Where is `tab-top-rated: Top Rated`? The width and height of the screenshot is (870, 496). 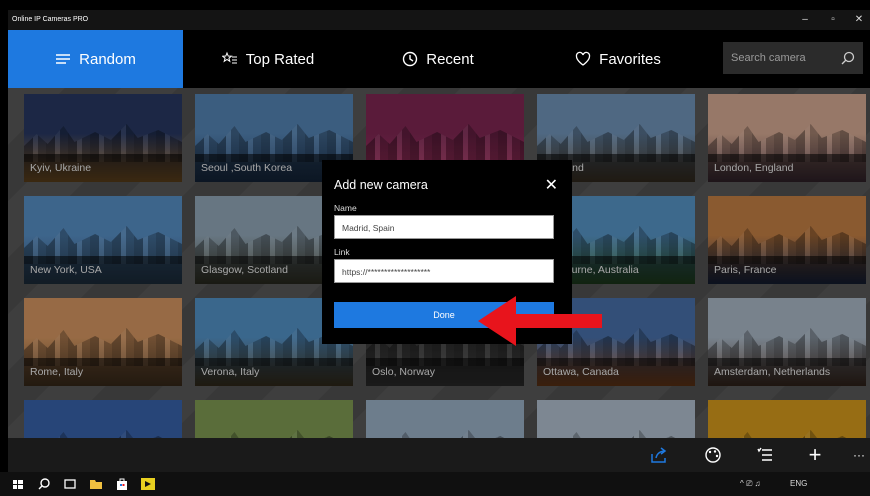
tab-top-rated: Top Rated is located at coordinates (268, 59).